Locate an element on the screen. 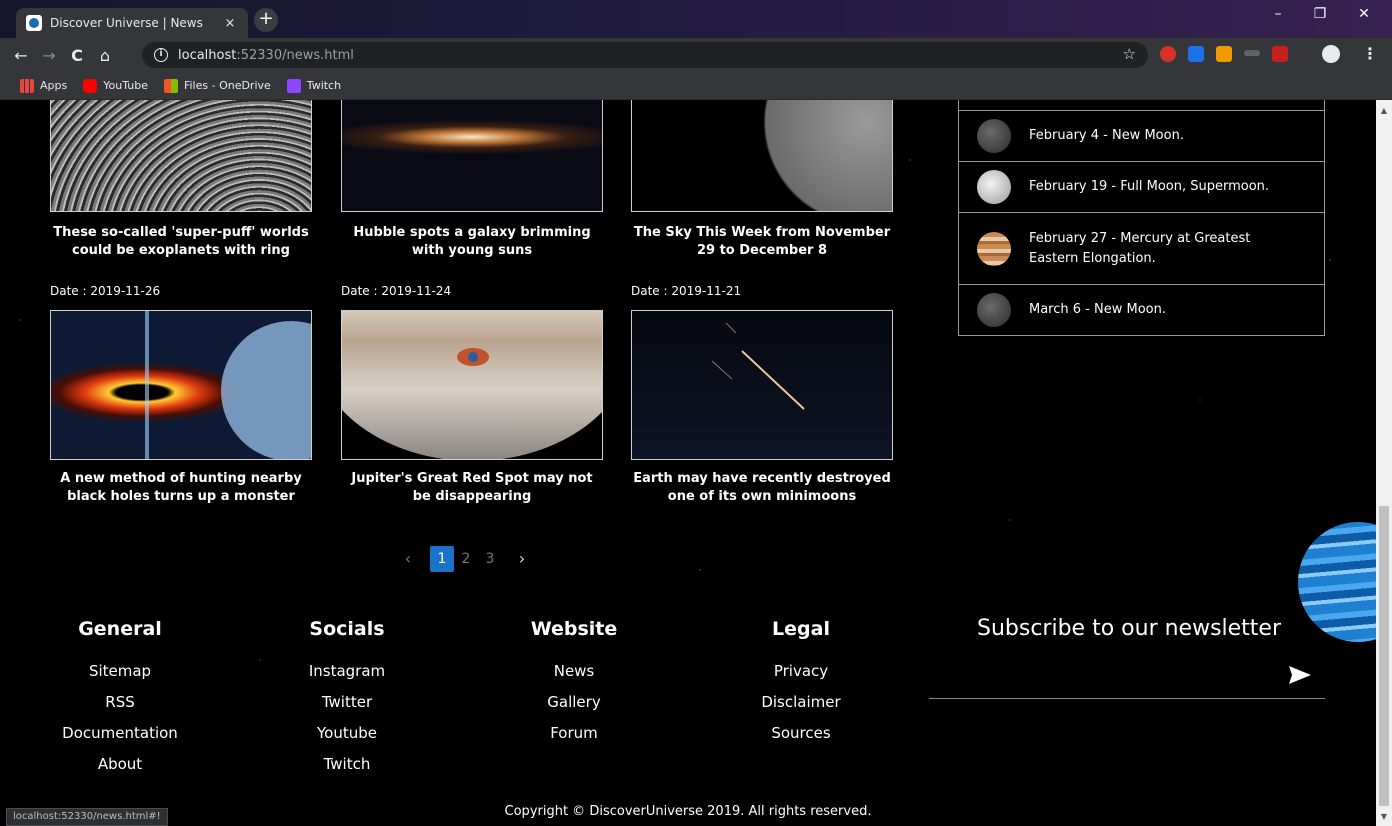 This screenshot has width=1392, height=826. footer-link-youtube: Youtube is located at coordinates (347, 733).